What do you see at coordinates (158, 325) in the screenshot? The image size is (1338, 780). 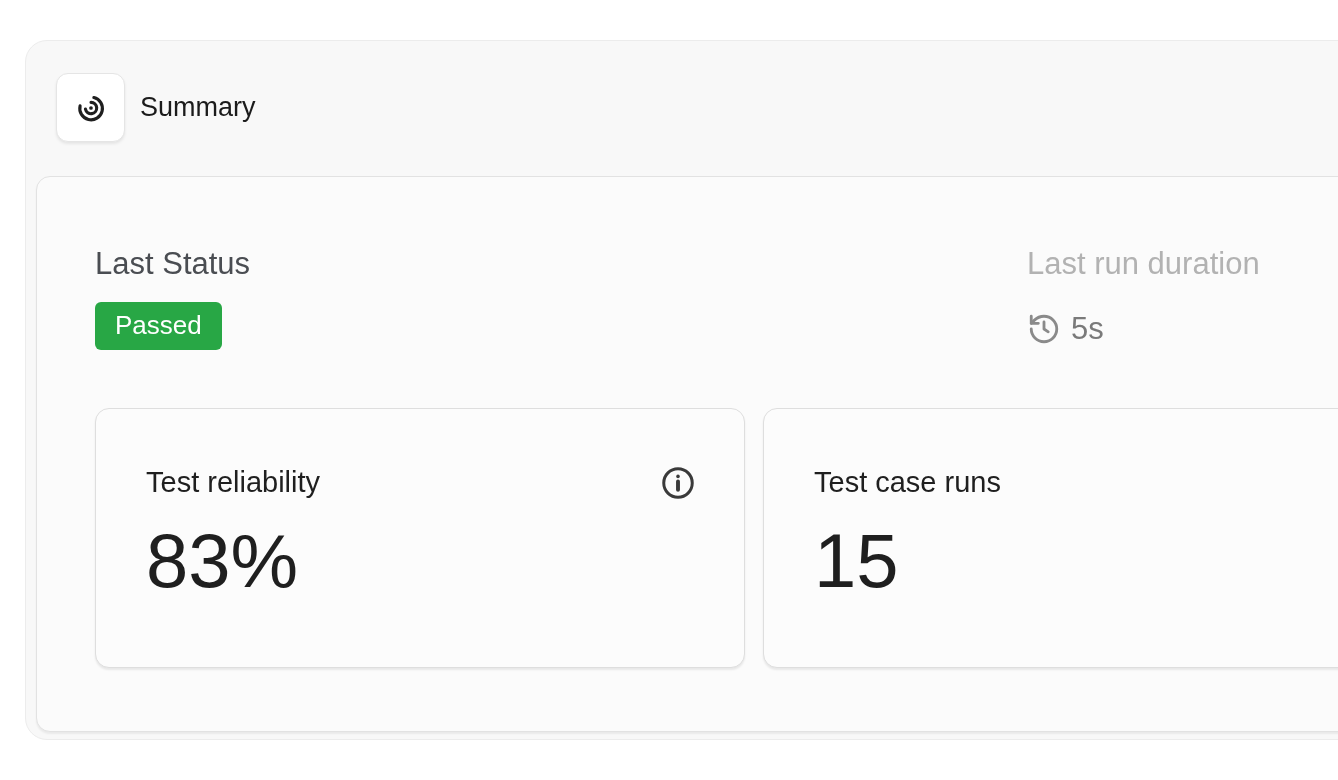 I see `status-badge: Passed` at bounding box center [158, 325].